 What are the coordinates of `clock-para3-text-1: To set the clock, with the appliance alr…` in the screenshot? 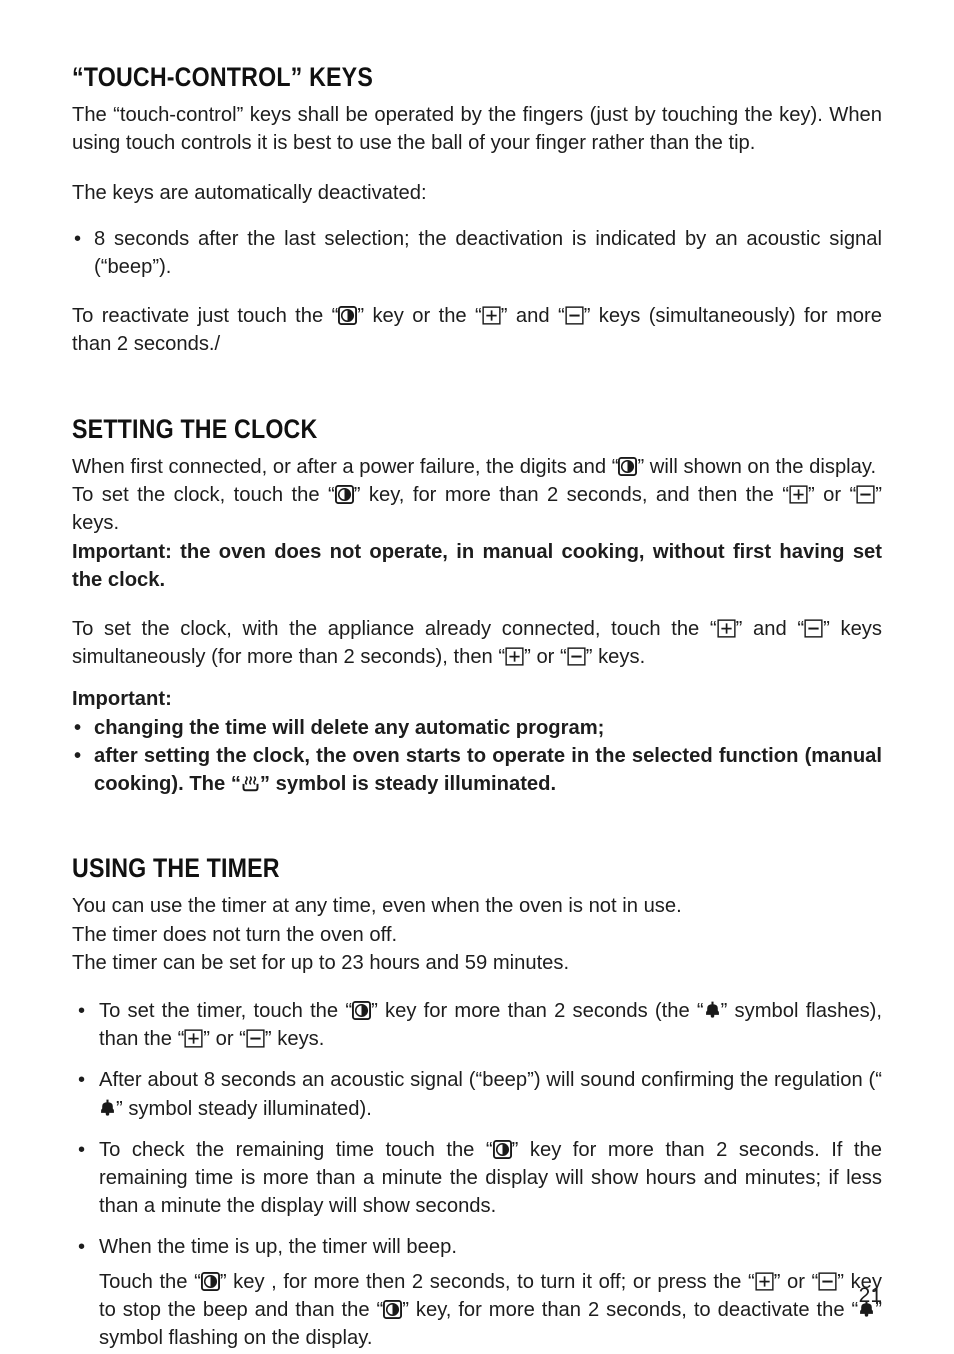 It's located at (394, 628).